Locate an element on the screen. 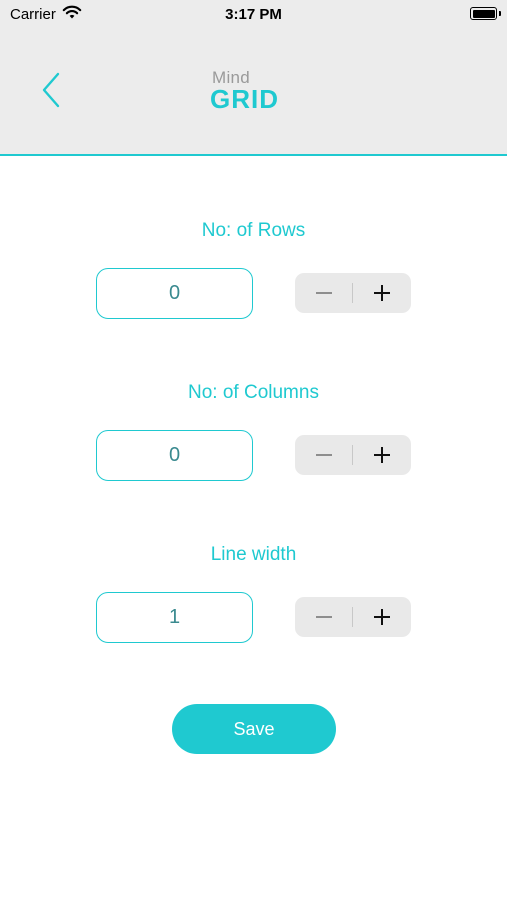 The width and height of the screenshot is (507, 900). columns-stepper is located at coordinates (353, 455).